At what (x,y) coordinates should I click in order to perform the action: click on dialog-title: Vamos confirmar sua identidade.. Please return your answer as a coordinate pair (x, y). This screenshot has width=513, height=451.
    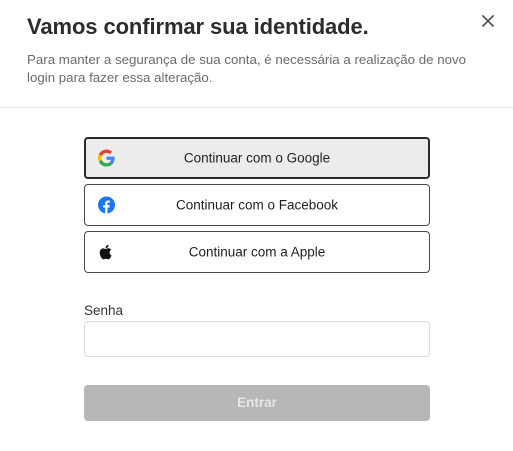
    Looking at the image, I should click on (198, 26).